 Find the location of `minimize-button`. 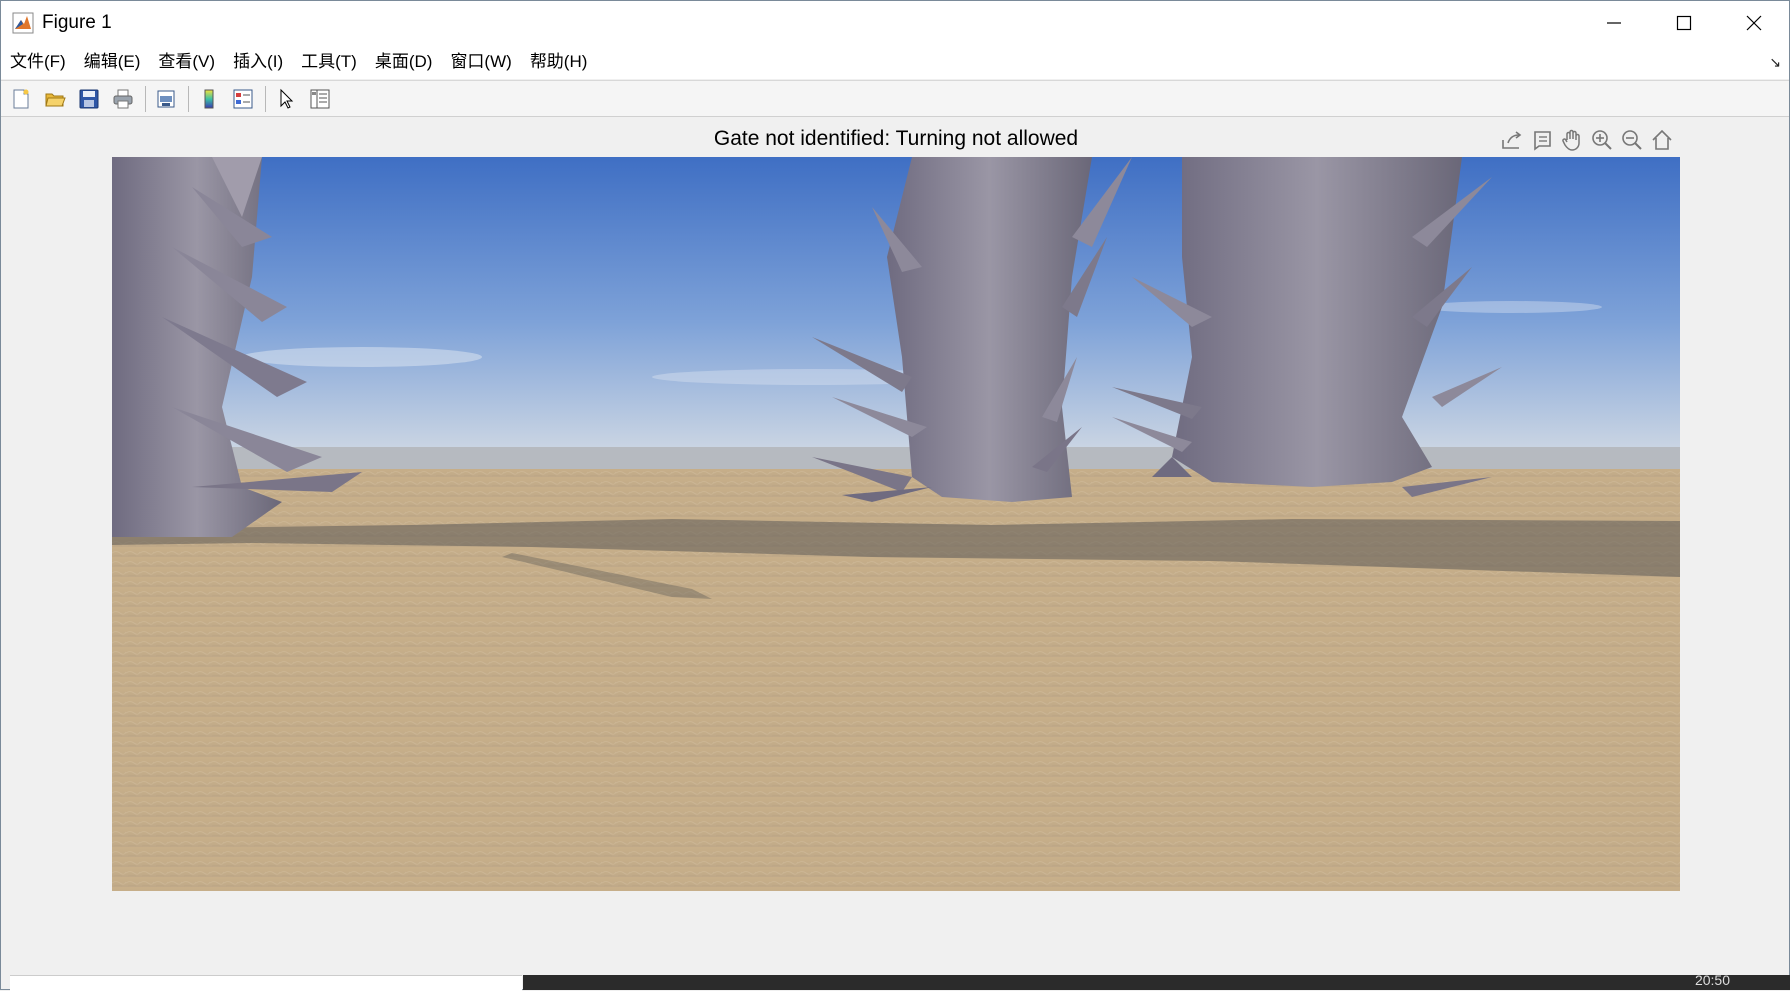

minimize-button is located at coordinates (1614, 23).